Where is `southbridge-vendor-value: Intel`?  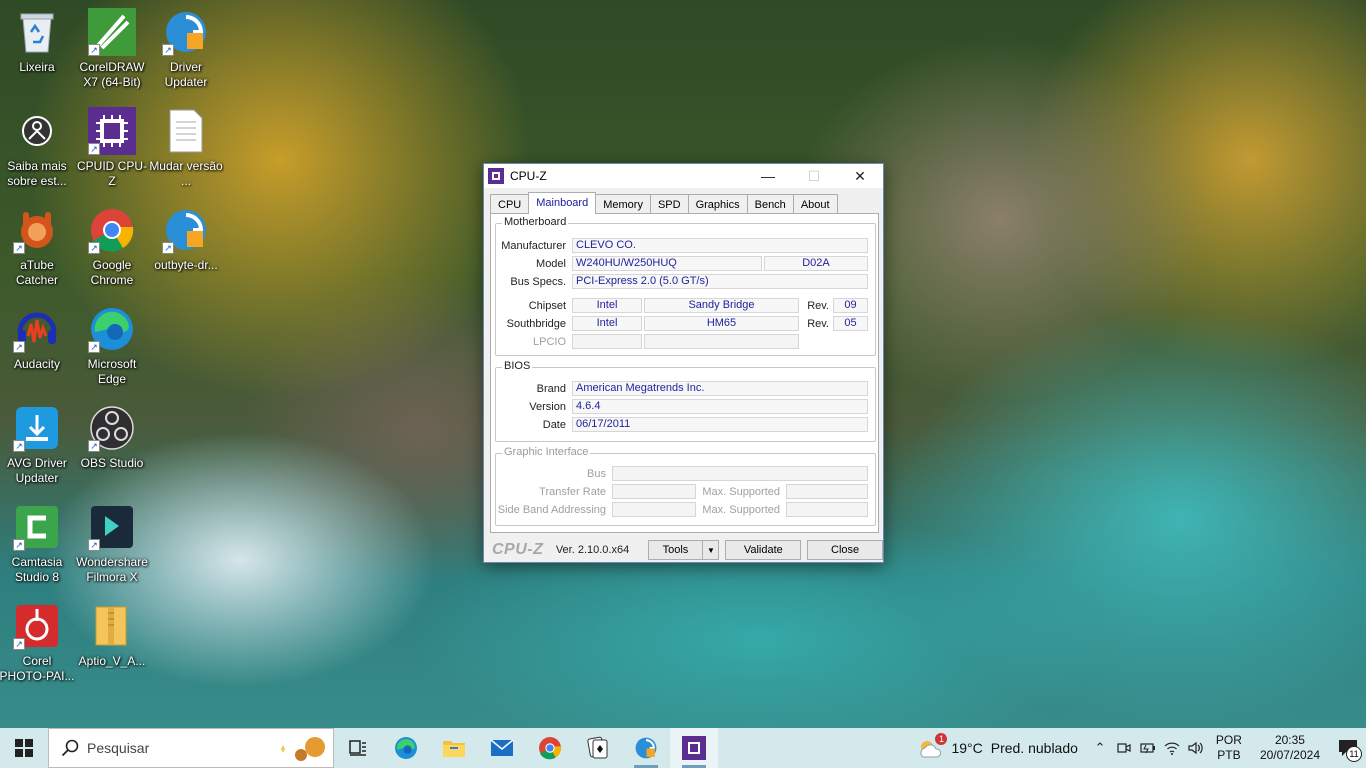
southbridge-vendor-value: Intel is located at coordinates (607, 323).